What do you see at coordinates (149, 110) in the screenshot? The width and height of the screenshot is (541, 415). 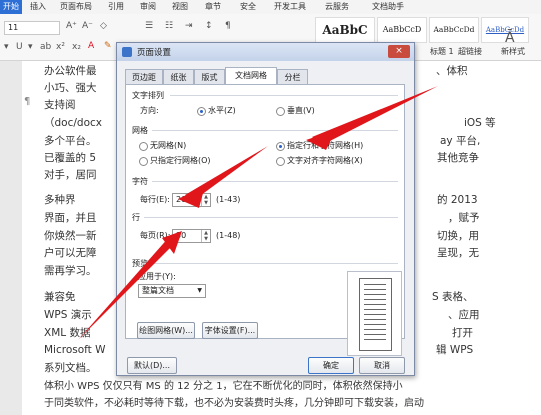 I see `direction-label: 方向:` at bounding box center [149, 110].